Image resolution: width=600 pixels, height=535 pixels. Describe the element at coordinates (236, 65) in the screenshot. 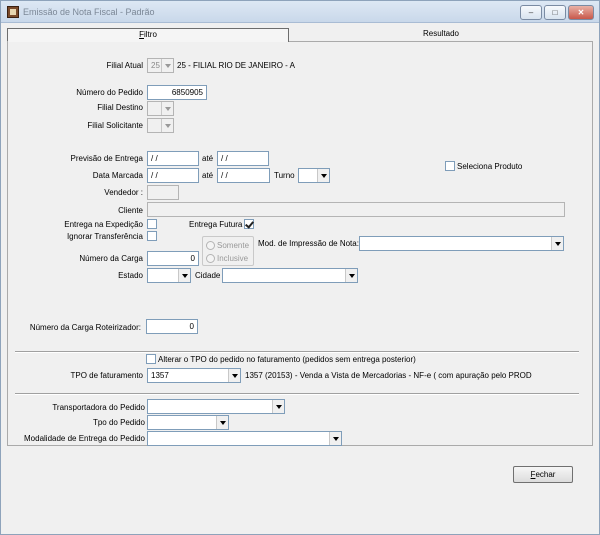

I see `filial-atual-name: 25 - FILIAL RIO DE JANEIRO - A` at that location.